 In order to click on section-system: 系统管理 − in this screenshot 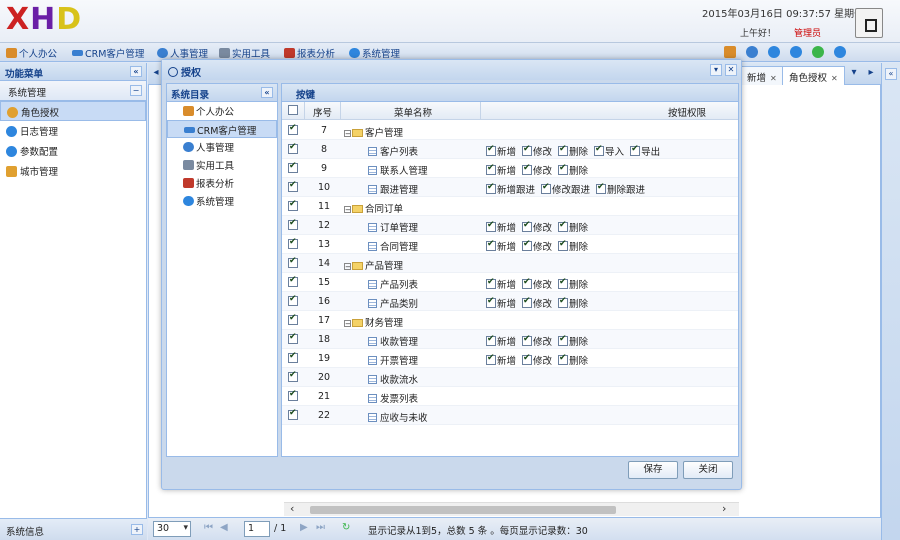, I will do `click(73, 91)`.